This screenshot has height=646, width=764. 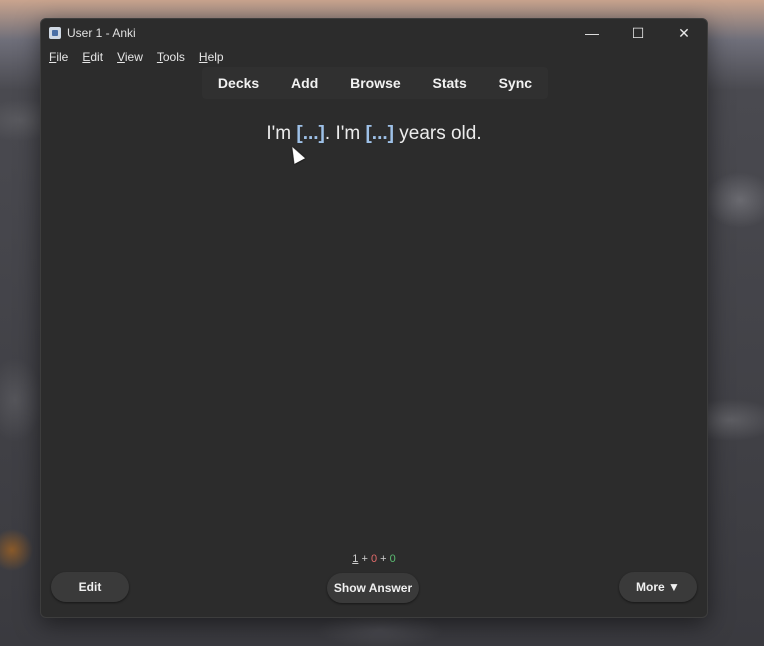 I want to click on card-text-1: I'm, so click(x=281, y=133).